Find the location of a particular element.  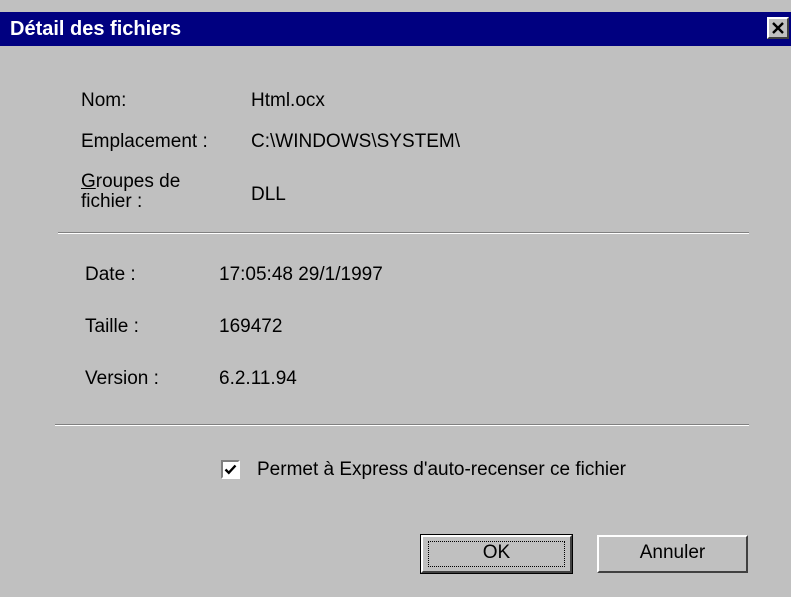

title-bar: Détail des fichiers is located at coordinates (395, 28).